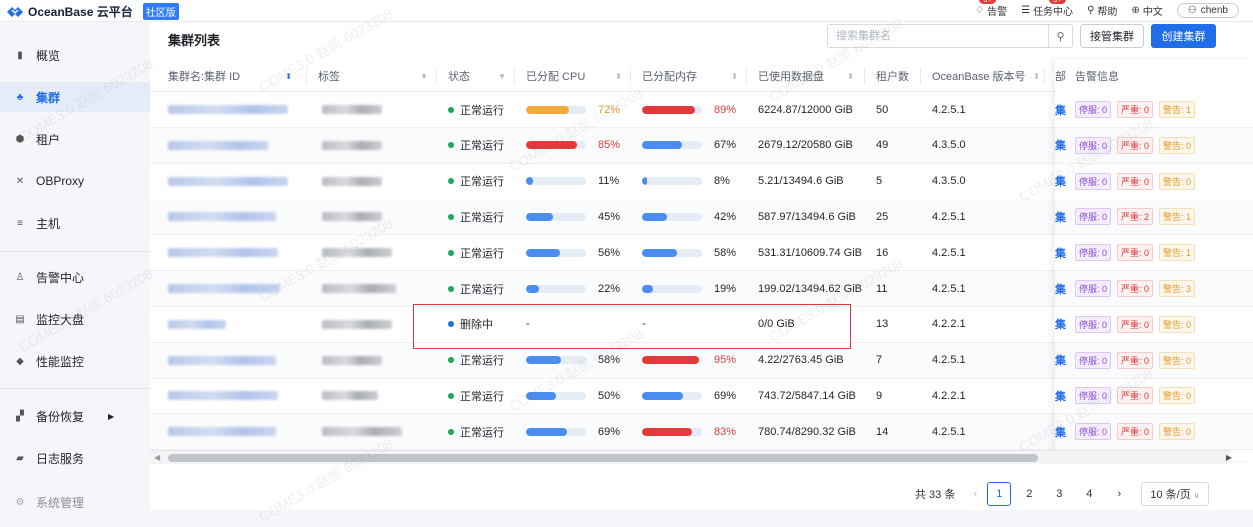 The image size is (1253, 527). What do you see at coordinates (1183, 36) in the screenshot?
I see `create-cluster-button: 创建集群` at bounding box center [1183, 36].